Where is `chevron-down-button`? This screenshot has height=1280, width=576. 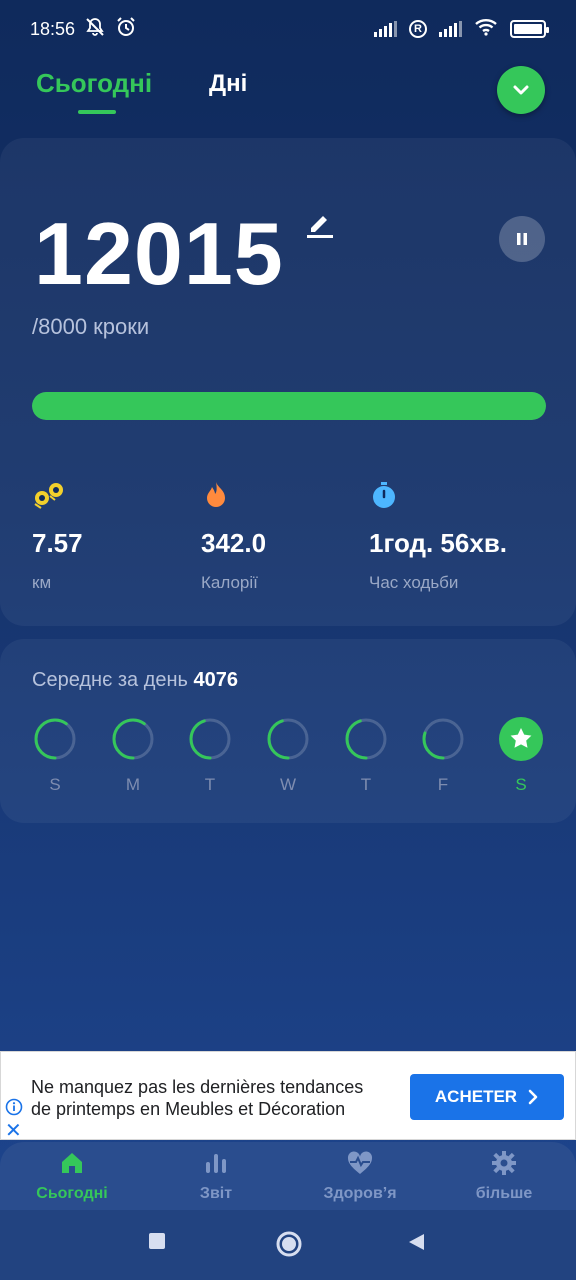 chevron-down-button is located at coordinates (521, 90).